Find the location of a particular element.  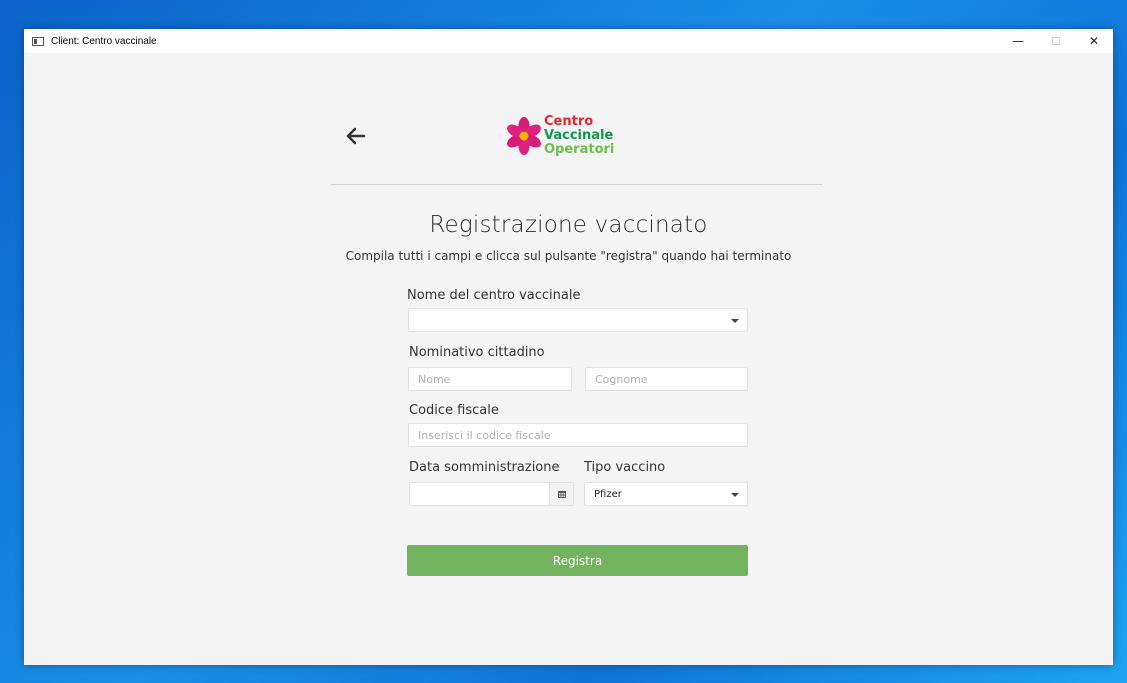

maximize-icon: ☐ is located at coordinates (1056, 41).